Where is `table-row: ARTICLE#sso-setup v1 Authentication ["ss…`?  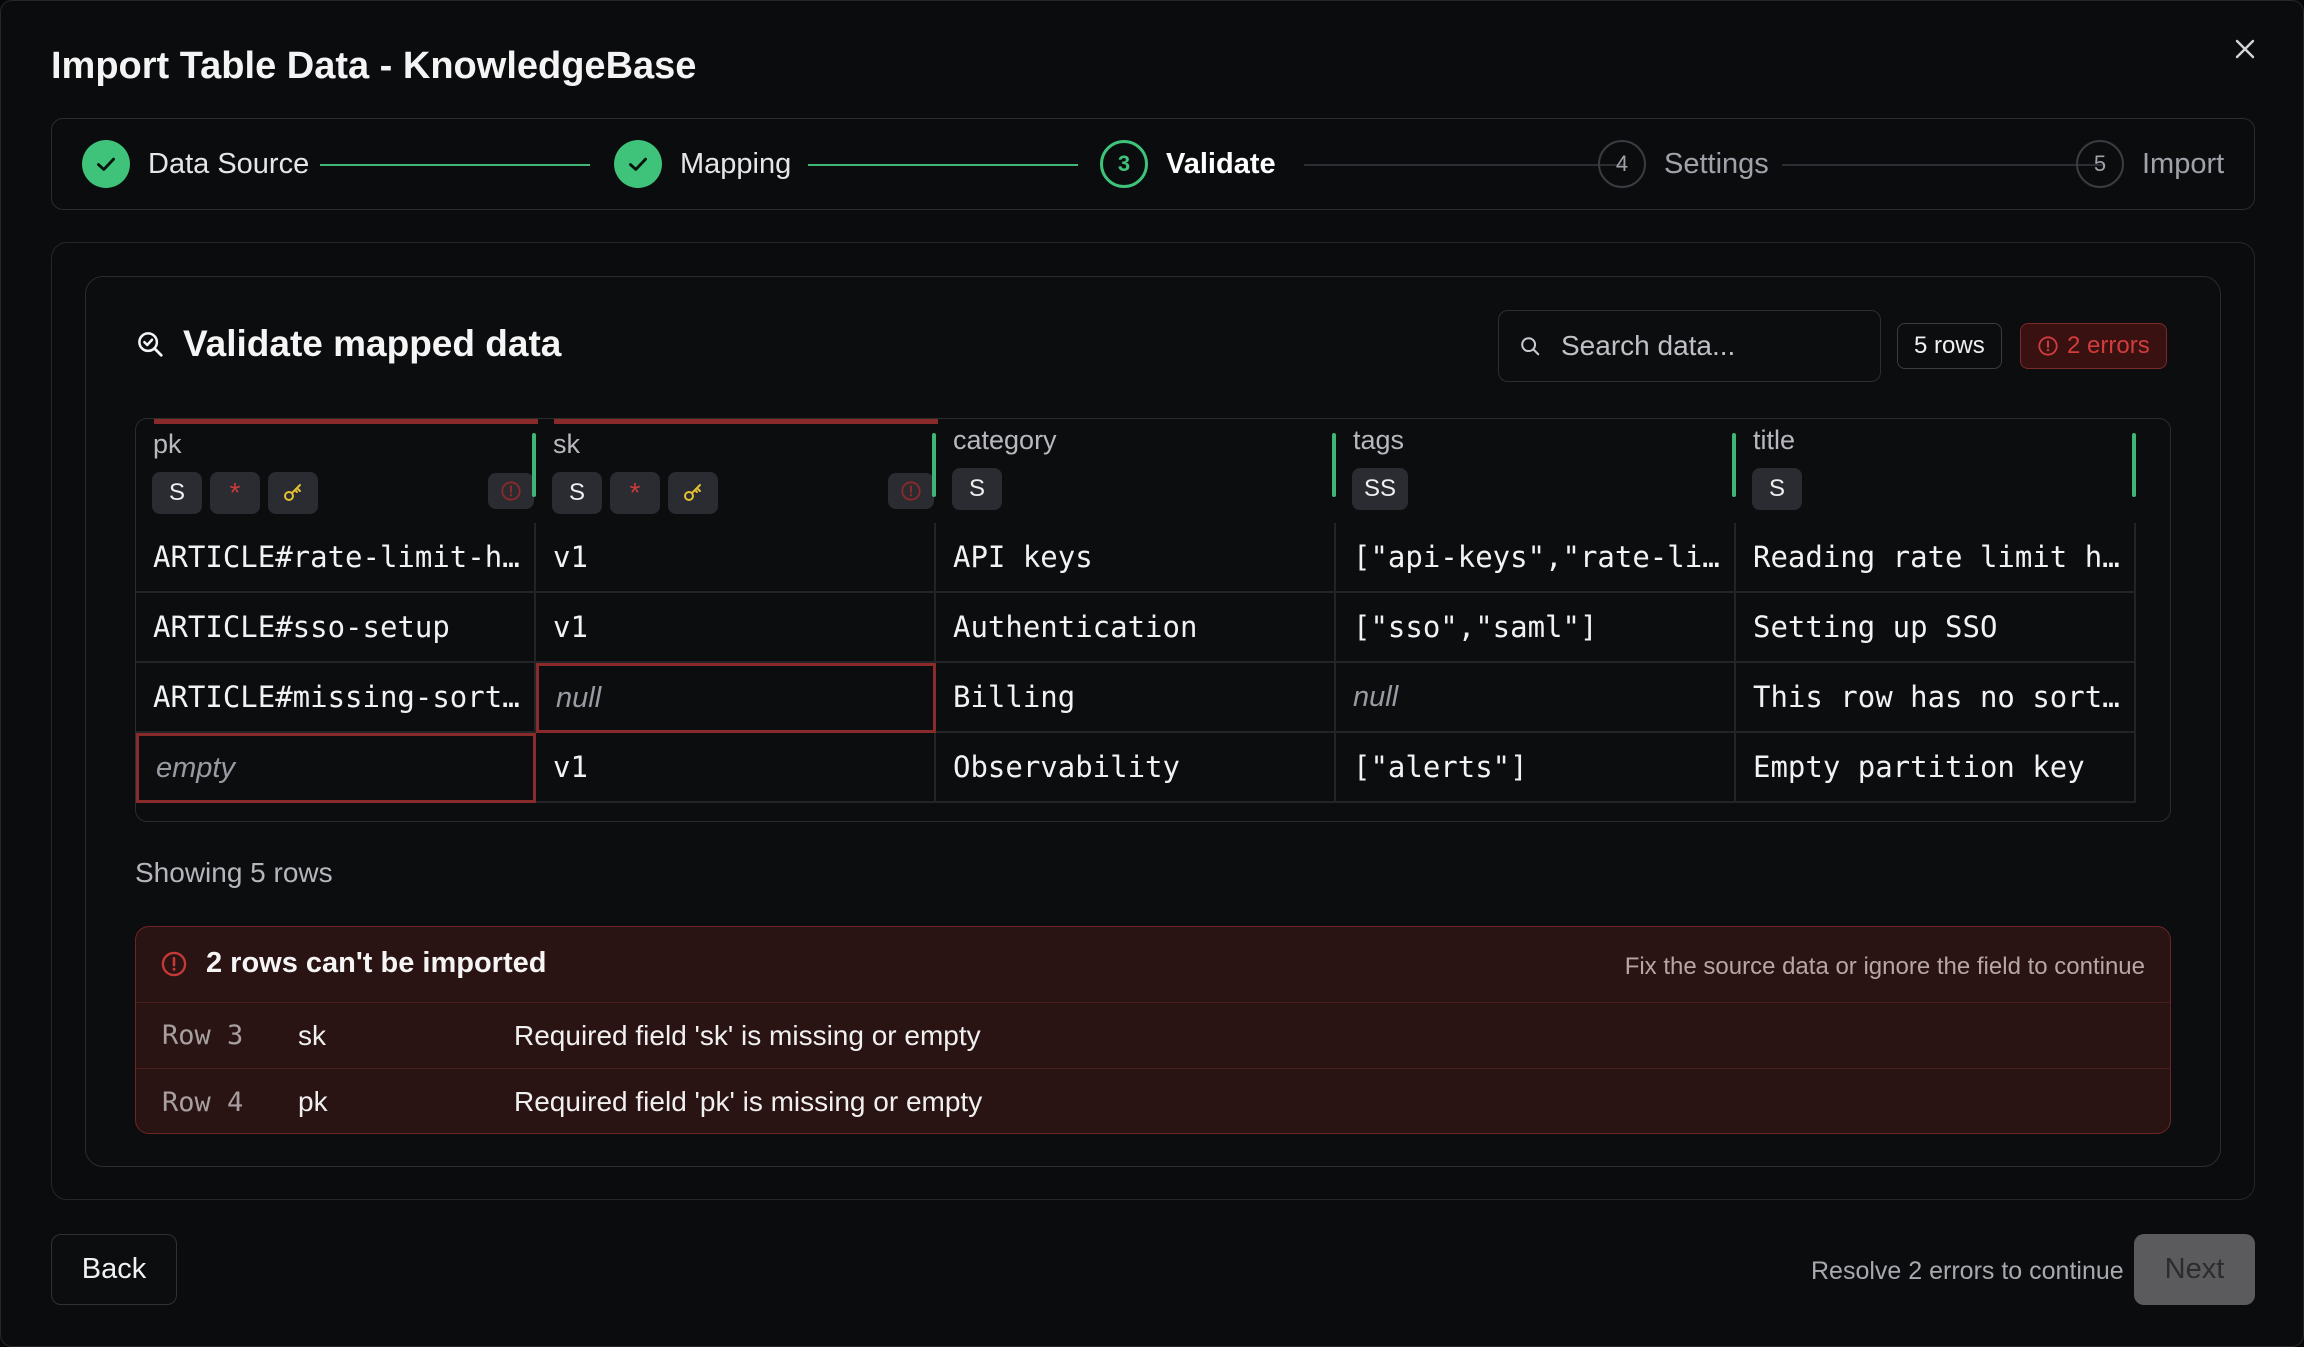
table-row: ARTICLE#sso-setup v1 Authentication ["ss… is located at coordinates (1153, 628).